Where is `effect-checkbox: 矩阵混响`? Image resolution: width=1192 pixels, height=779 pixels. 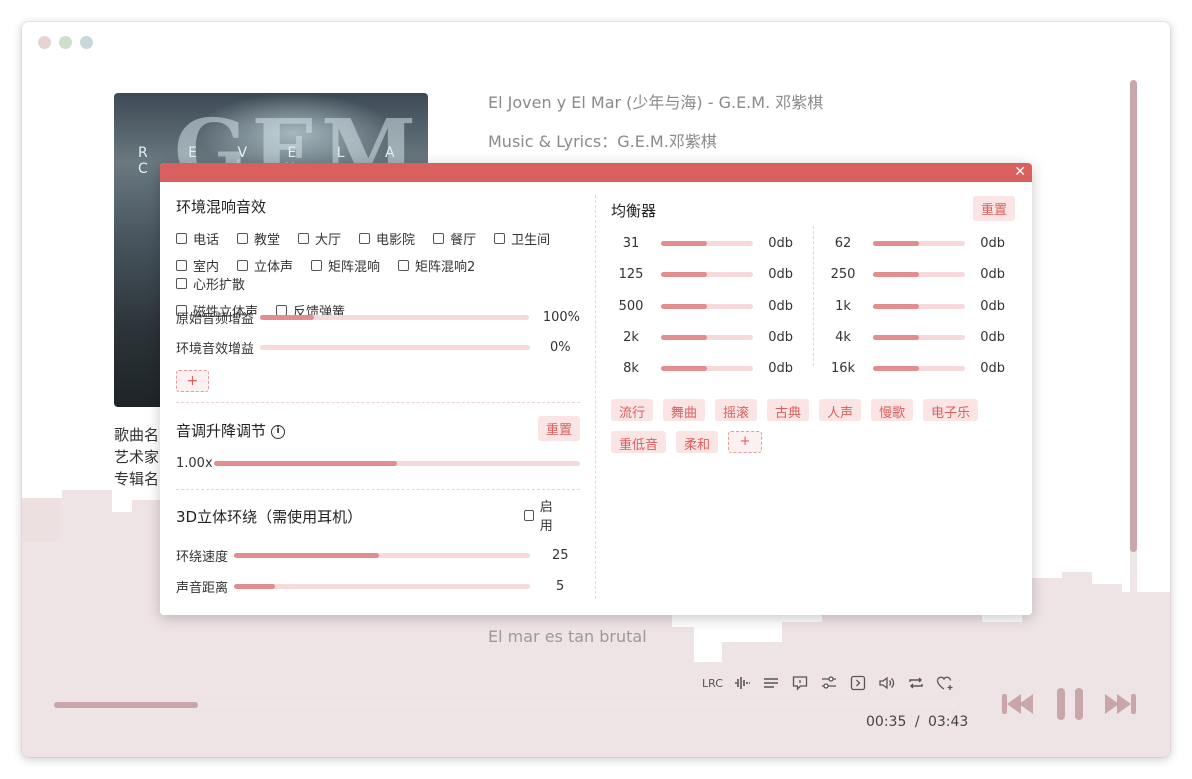 effect-checkbox: 矩阵混响 is located at coordinates (346, 265).